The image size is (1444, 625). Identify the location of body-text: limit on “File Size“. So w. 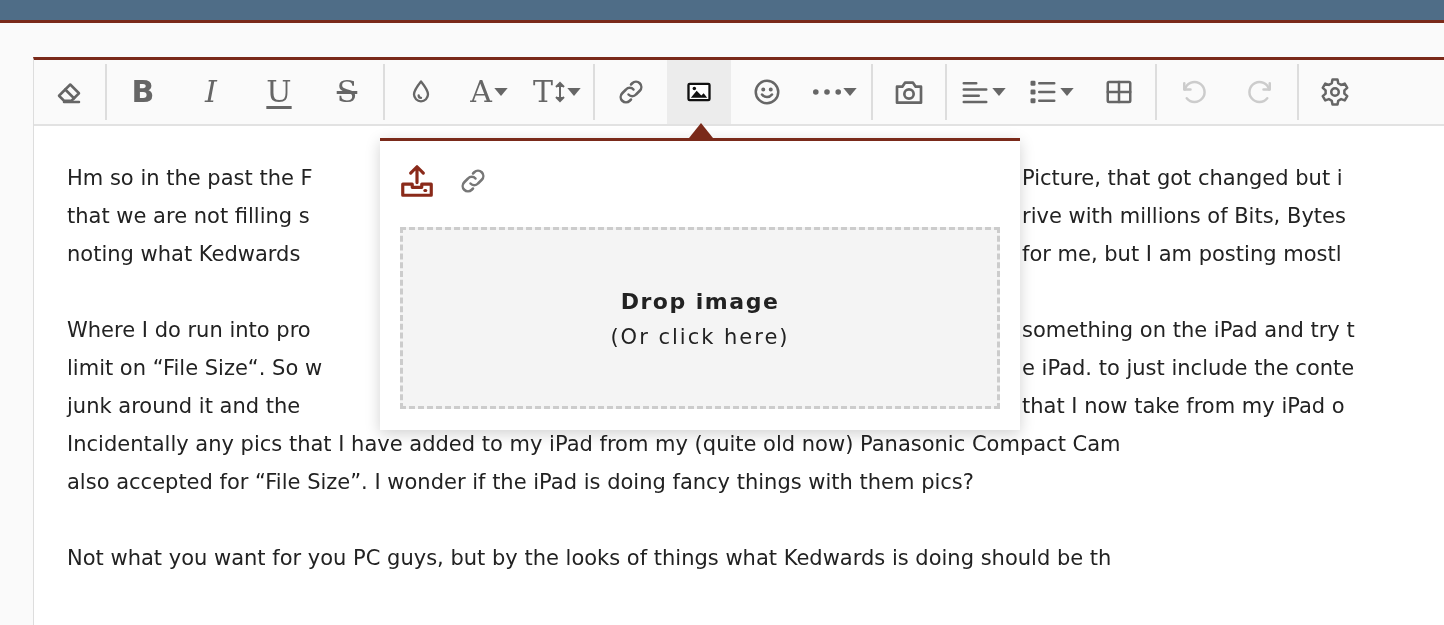
(195, 368).